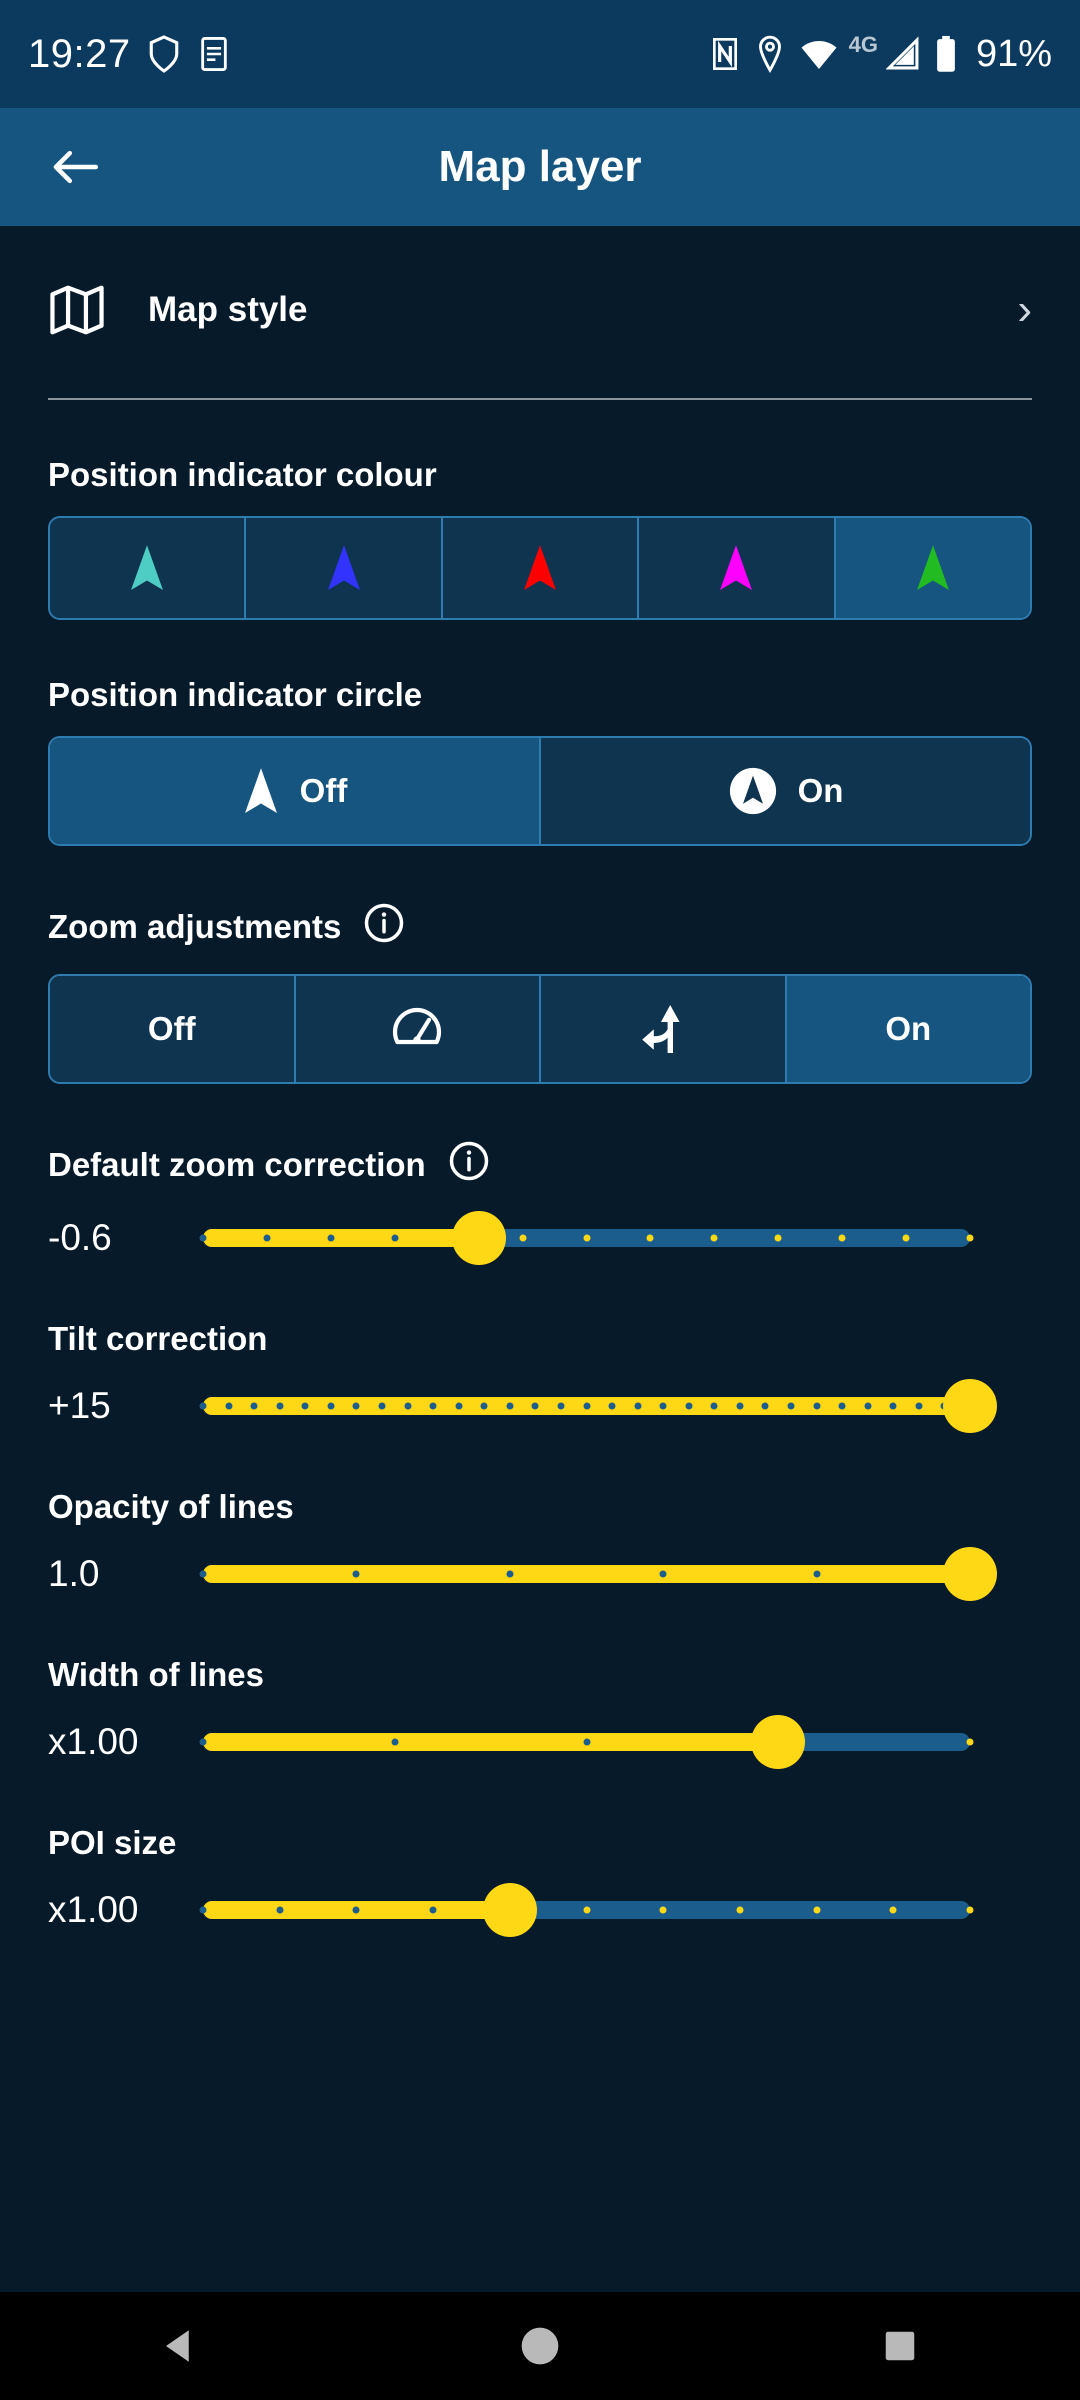 This screenshot has width=1080, height=2400. I want to click on nav-home-button, so click(540, 2346).